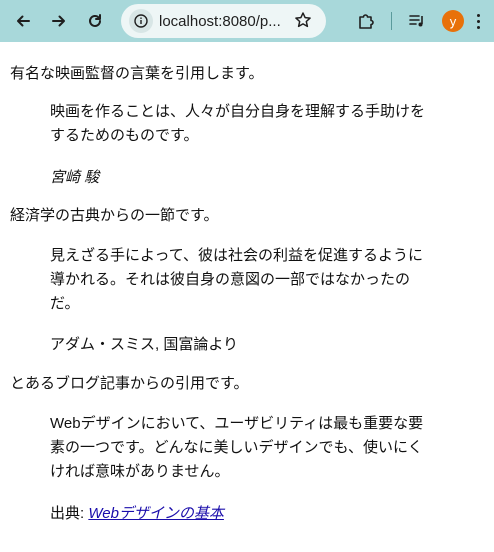  Describe the element at coordinates (391, 21) in the screenshot. I see `toolbar-divider` at that location.